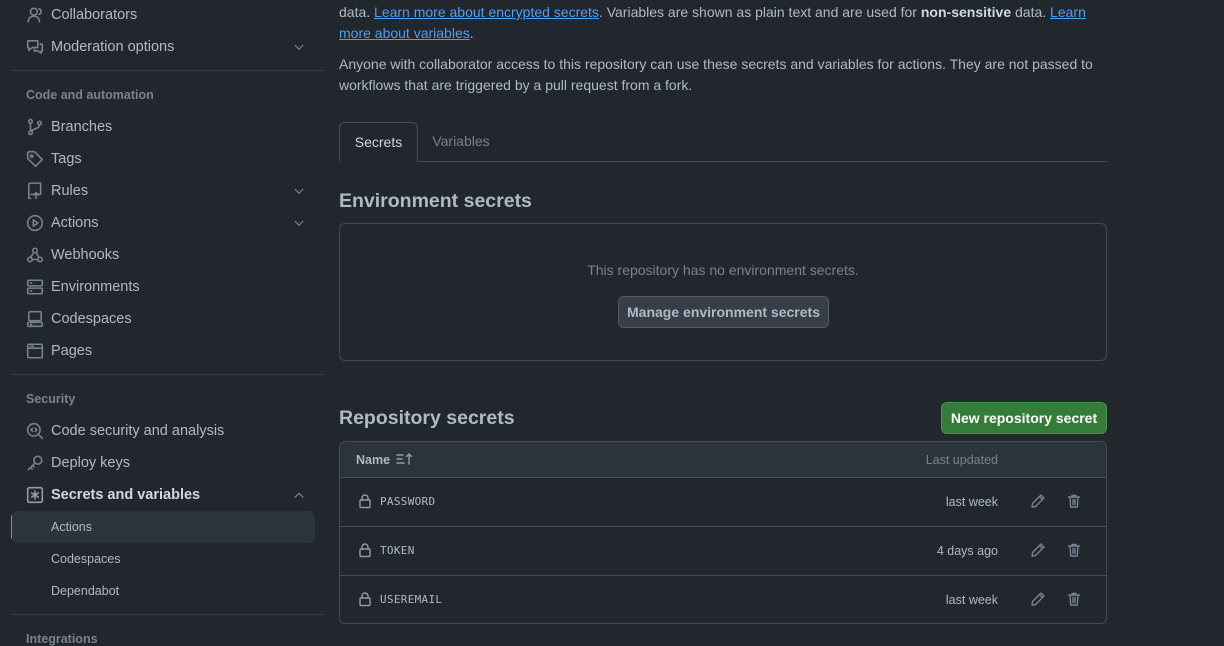 The width and height of the screenshot is (1224, 646). Describe the element at coordinates (35, 47) in the screenshot. I see `comment-discussion-icon` at that location.